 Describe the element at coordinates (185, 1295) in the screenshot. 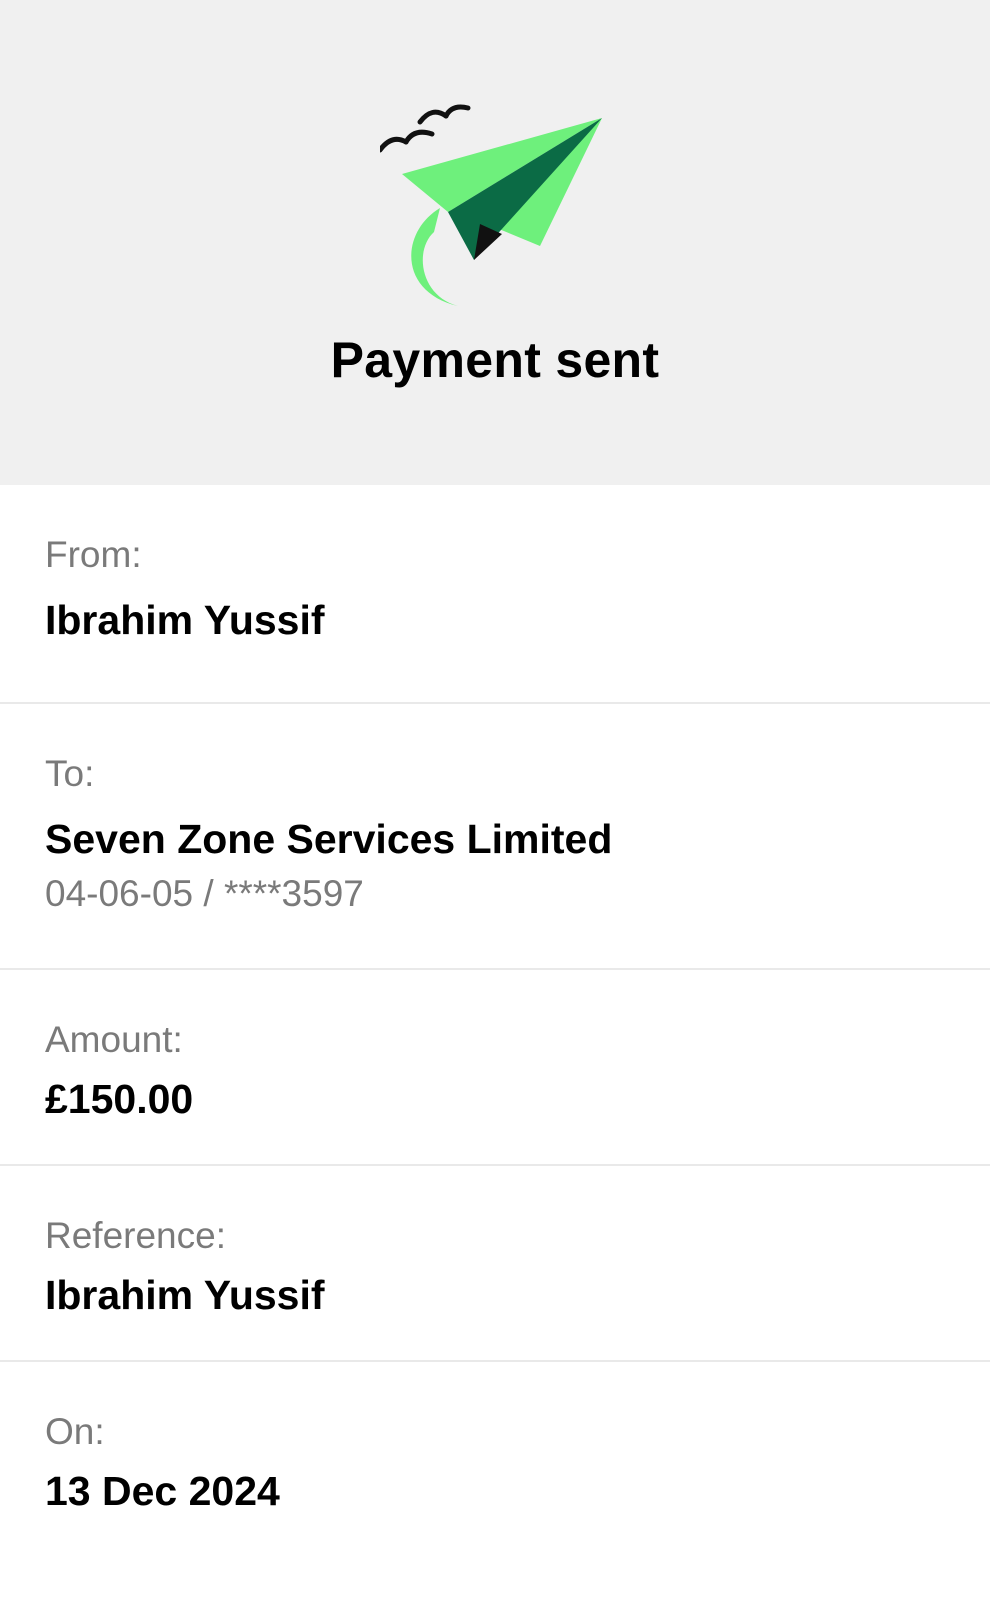

I see `reference-value: Ibrahim Yussif` at that location.